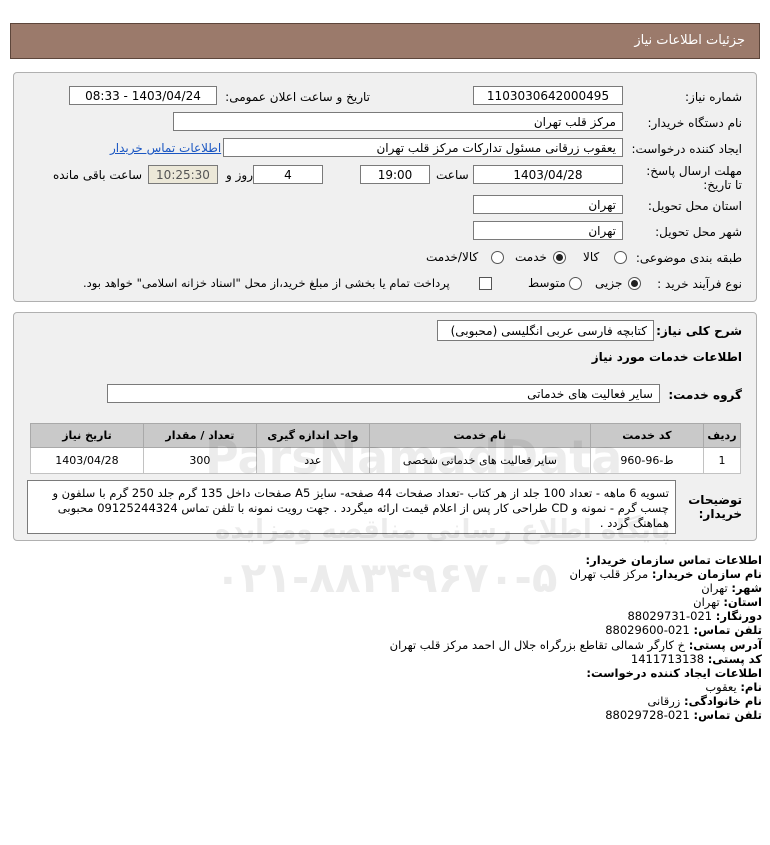  What do you see at coordinates (531, 257) in the screenshot?
I see `category-option-service: خدمت` at bounding box center [531, 257].